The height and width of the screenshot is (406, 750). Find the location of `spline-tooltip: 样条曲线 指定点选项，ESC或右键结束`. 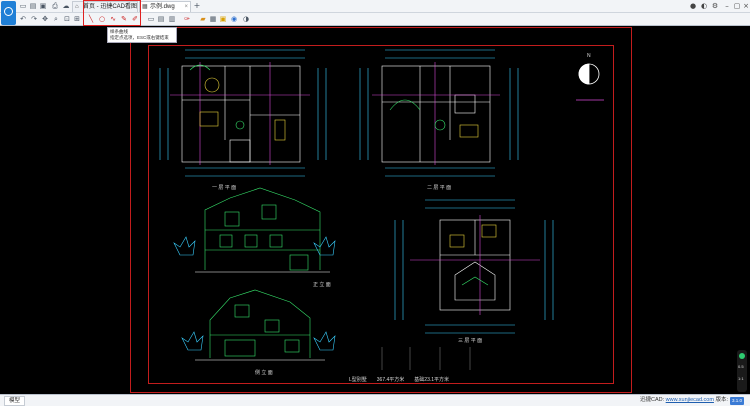

spline-tooltip: 样条曲线 指定点选项，ESC或右键结束 is located at coordinates (142, 35).